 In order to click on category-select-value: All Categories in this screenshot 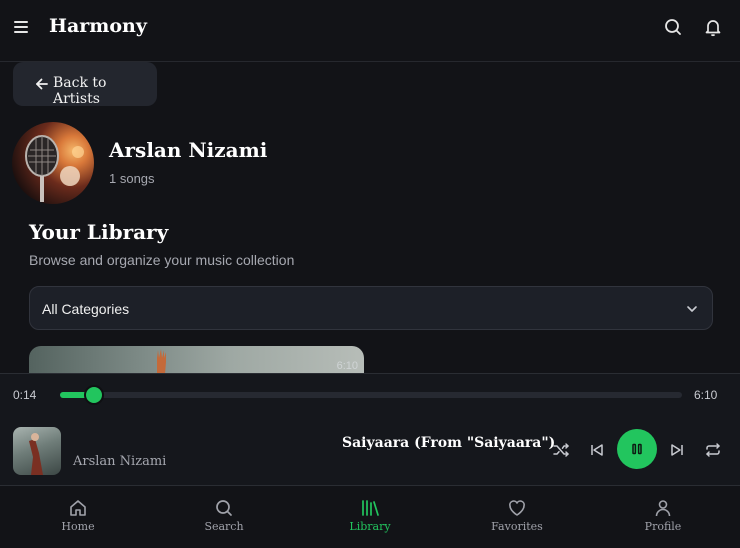, I will do `click(86, 309)`.